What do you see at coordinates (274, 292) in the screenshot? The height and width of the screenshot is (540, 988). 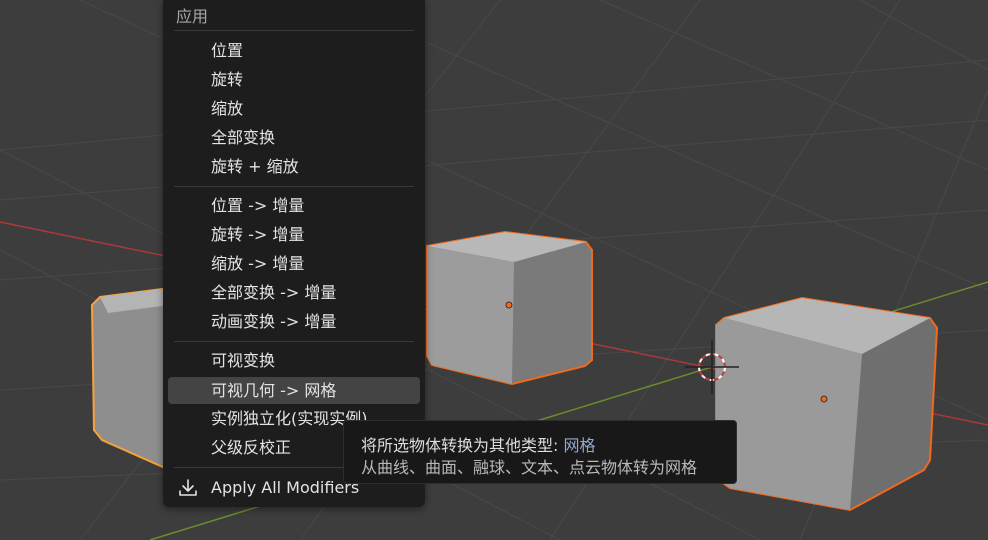 I see `menu-item-label: 全部变换 -> 增量` at bounding box center [274, 292].